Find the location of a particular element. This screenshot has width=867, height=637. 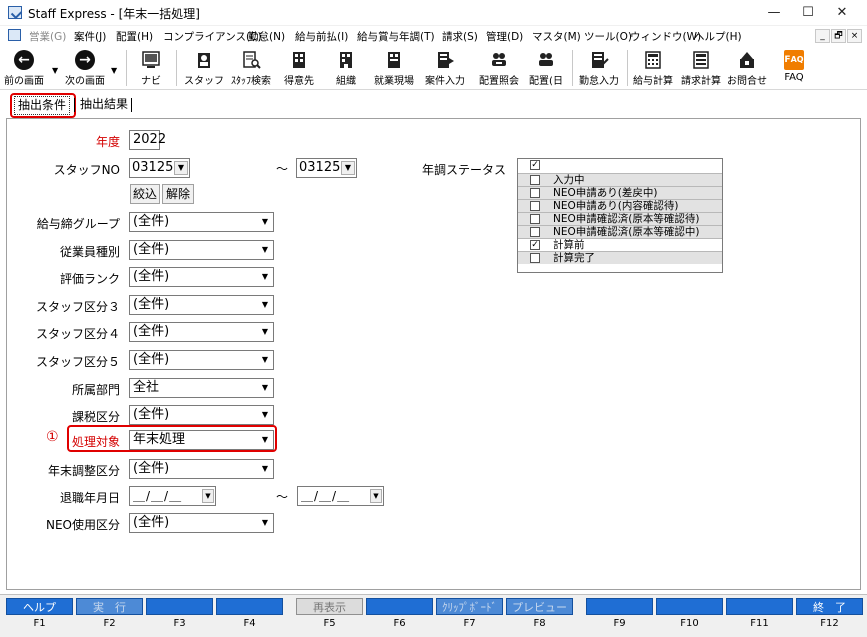

job-entry-button: 案件入力 is located at coordinates (445, 68).